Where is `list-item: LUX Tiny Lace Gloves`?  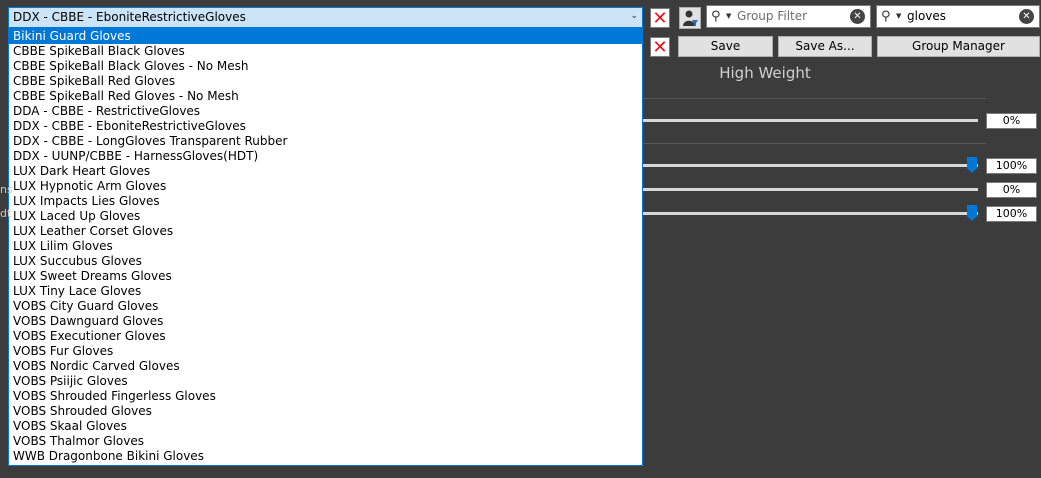
list-item: LUX Tiny Lace Gloves is located at coordinates (325, 291).